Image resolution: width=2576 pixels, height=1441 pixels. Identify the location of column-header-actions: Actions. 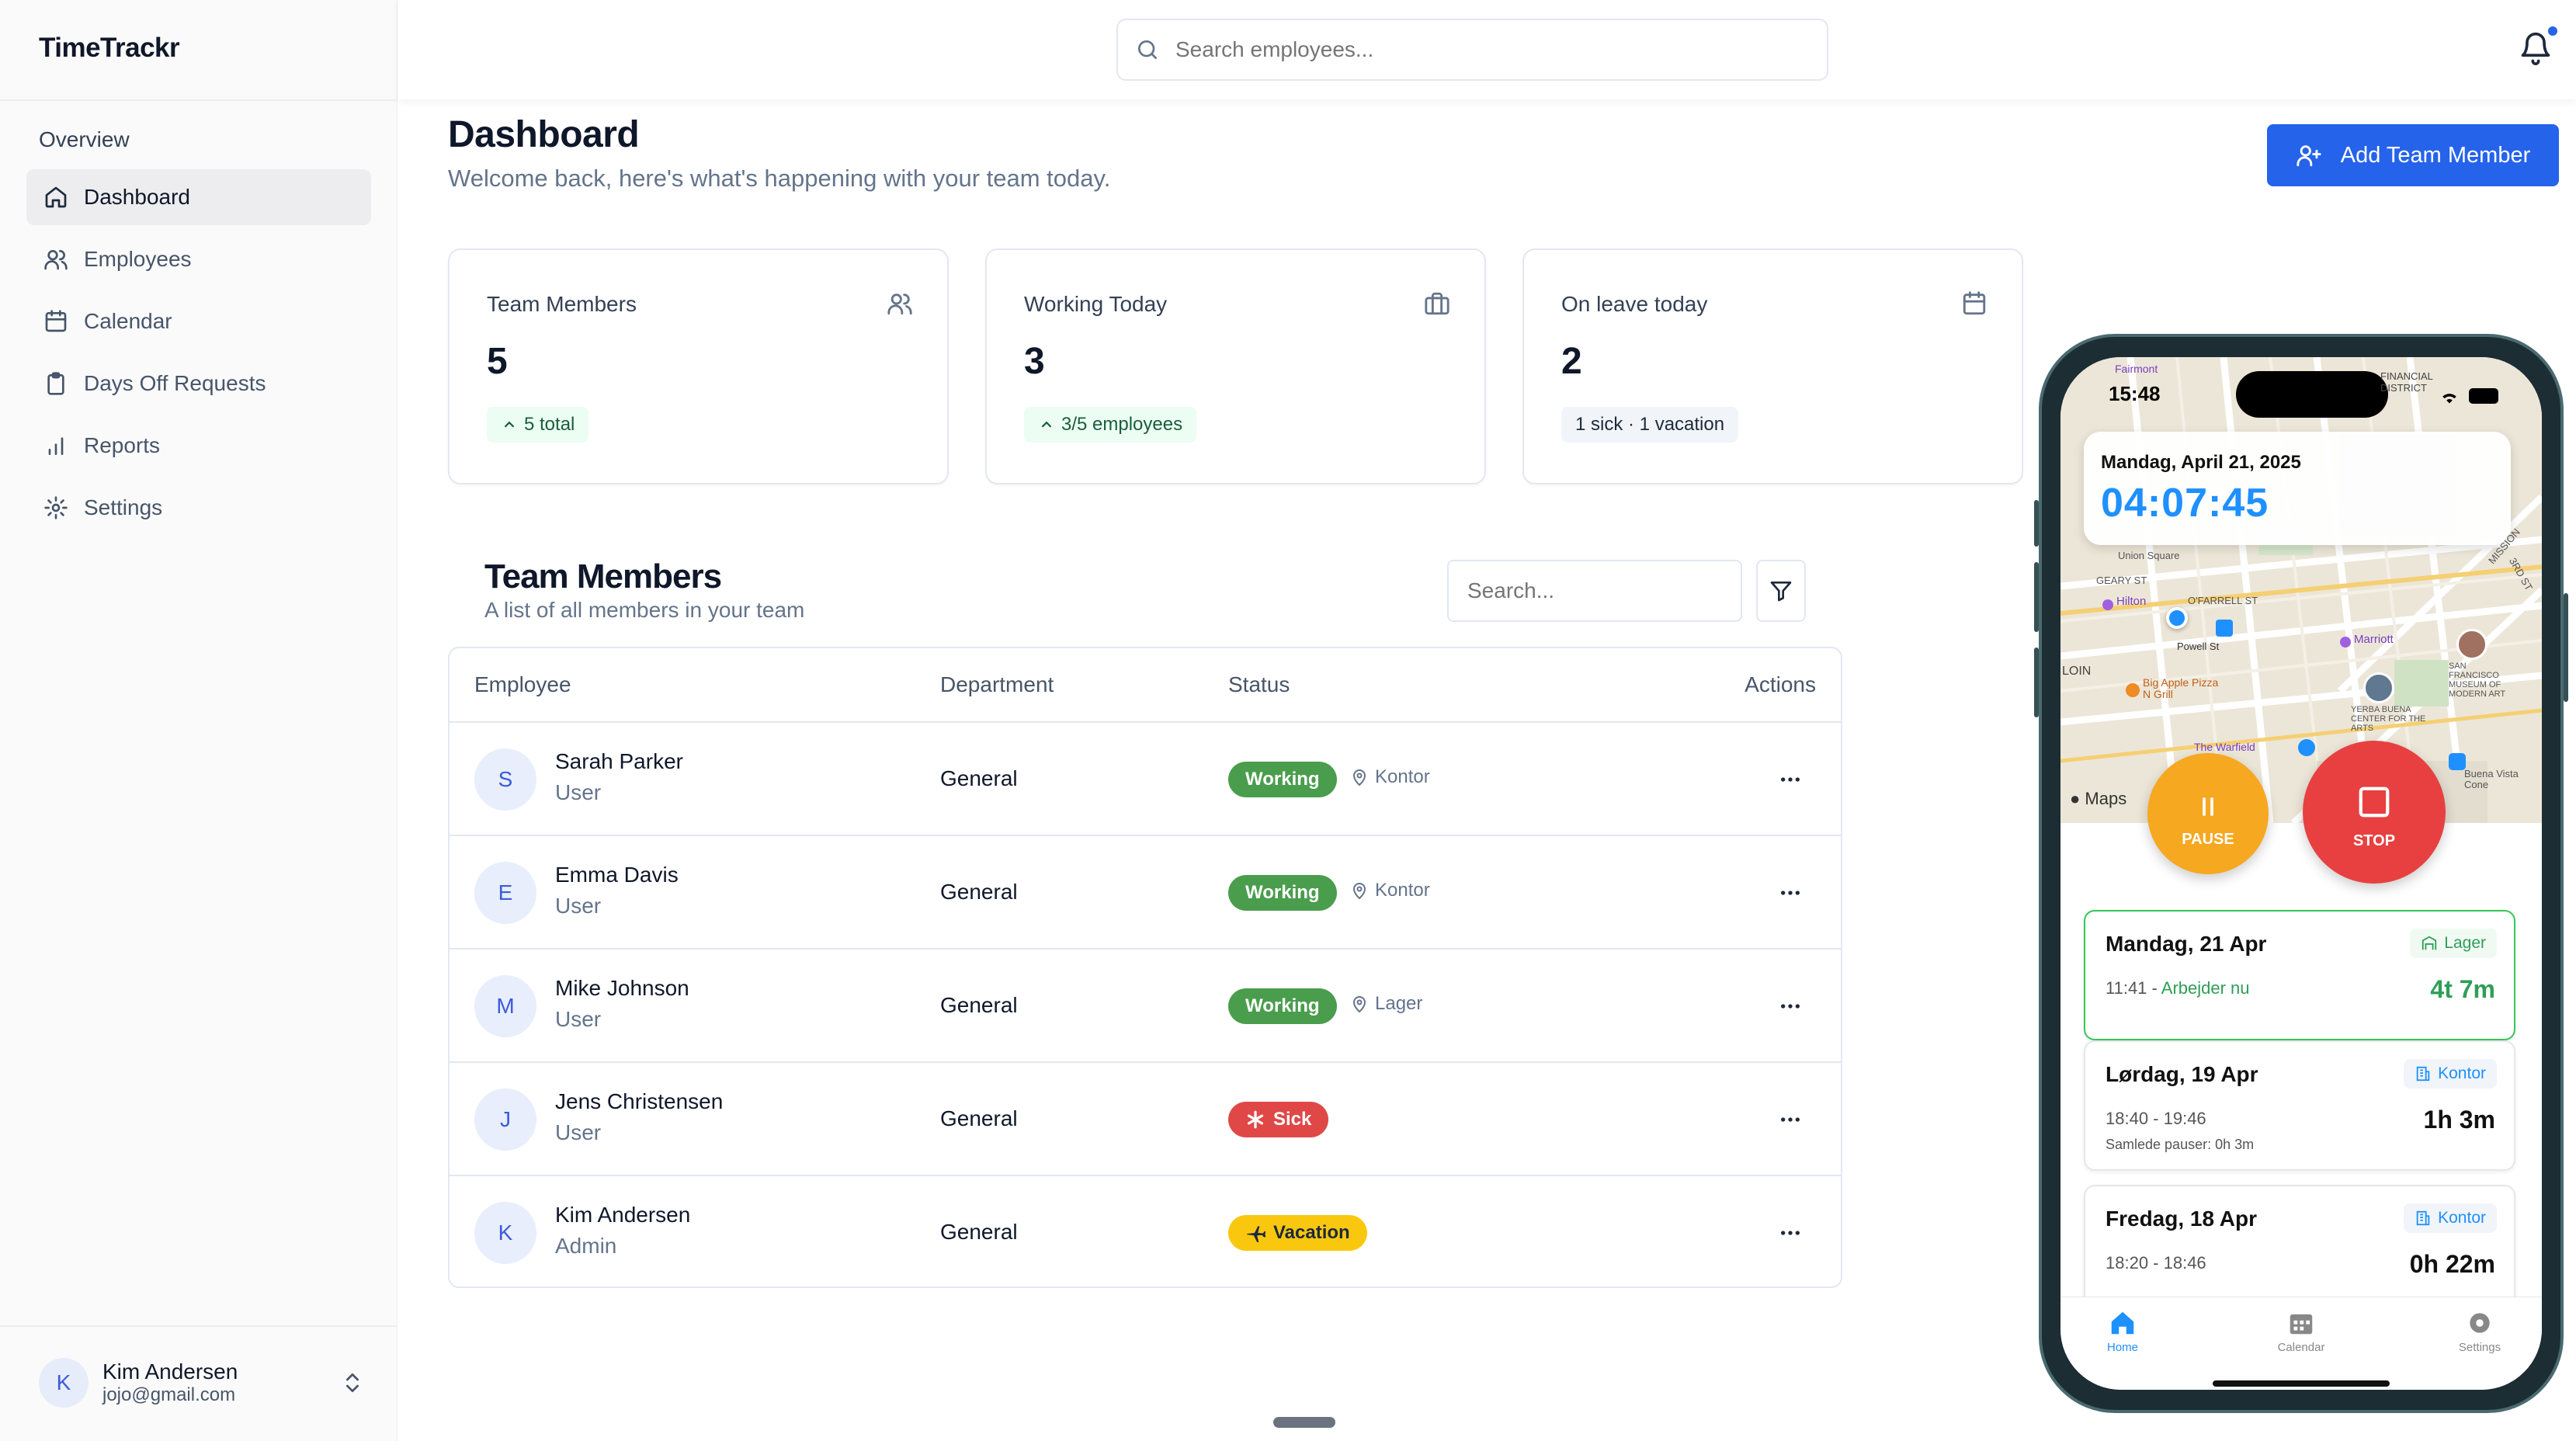
(1780, 684).